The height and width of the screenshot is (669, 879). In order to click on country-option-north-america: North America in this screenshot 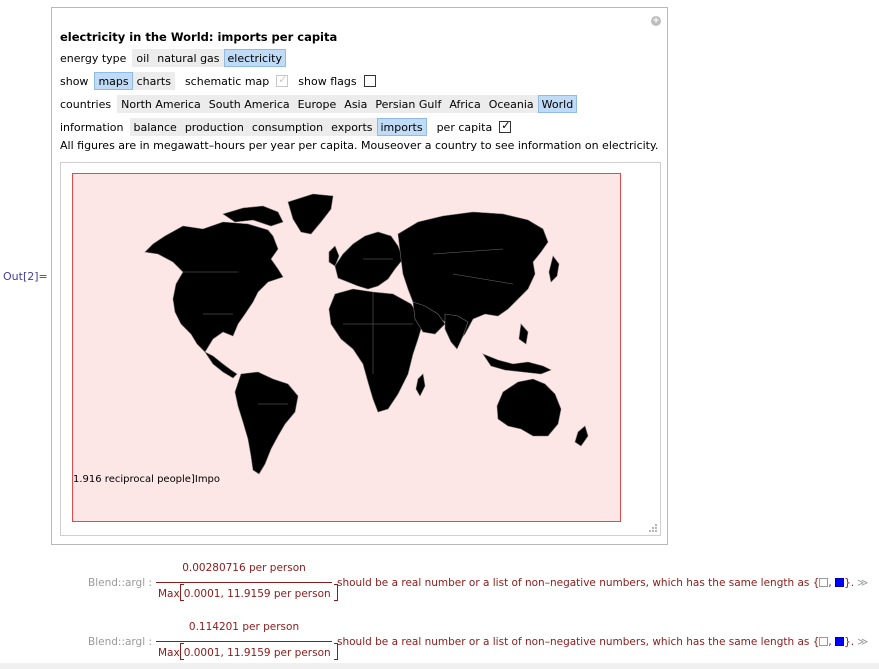, I will do `click(161, 104)`.